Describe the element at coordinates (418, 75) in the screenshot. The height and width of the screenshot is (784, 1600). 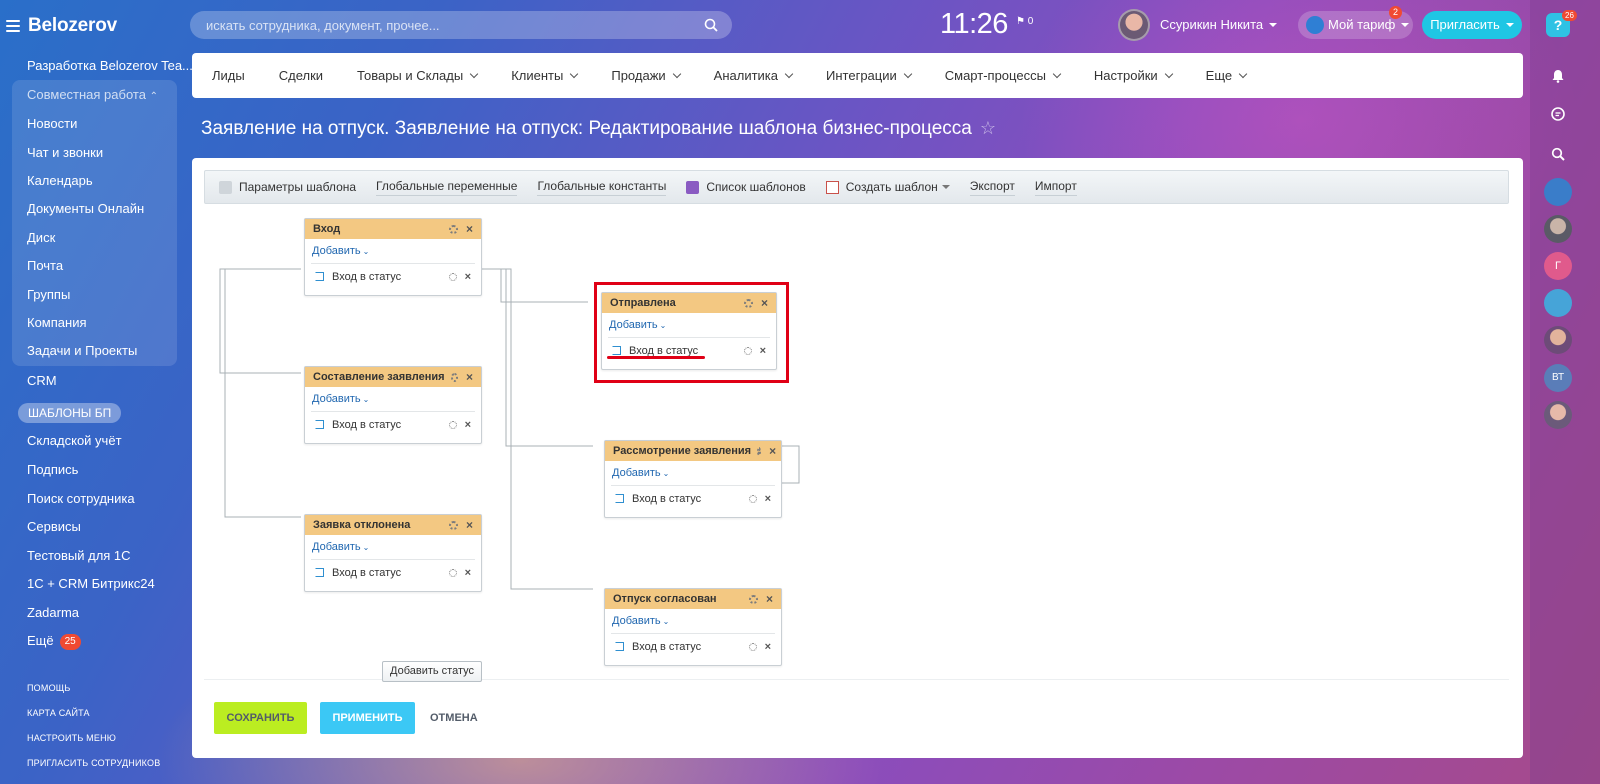
I see `nav-products: Товары и Склады` at that location.